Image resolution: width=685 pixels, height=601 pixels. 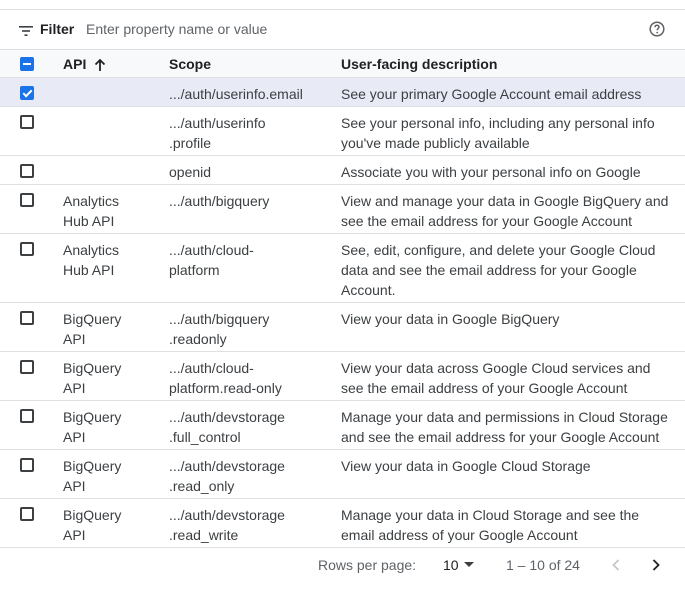 I want to click on description-cell: View your data in Google BigQuery, so click(x=508, y=319).